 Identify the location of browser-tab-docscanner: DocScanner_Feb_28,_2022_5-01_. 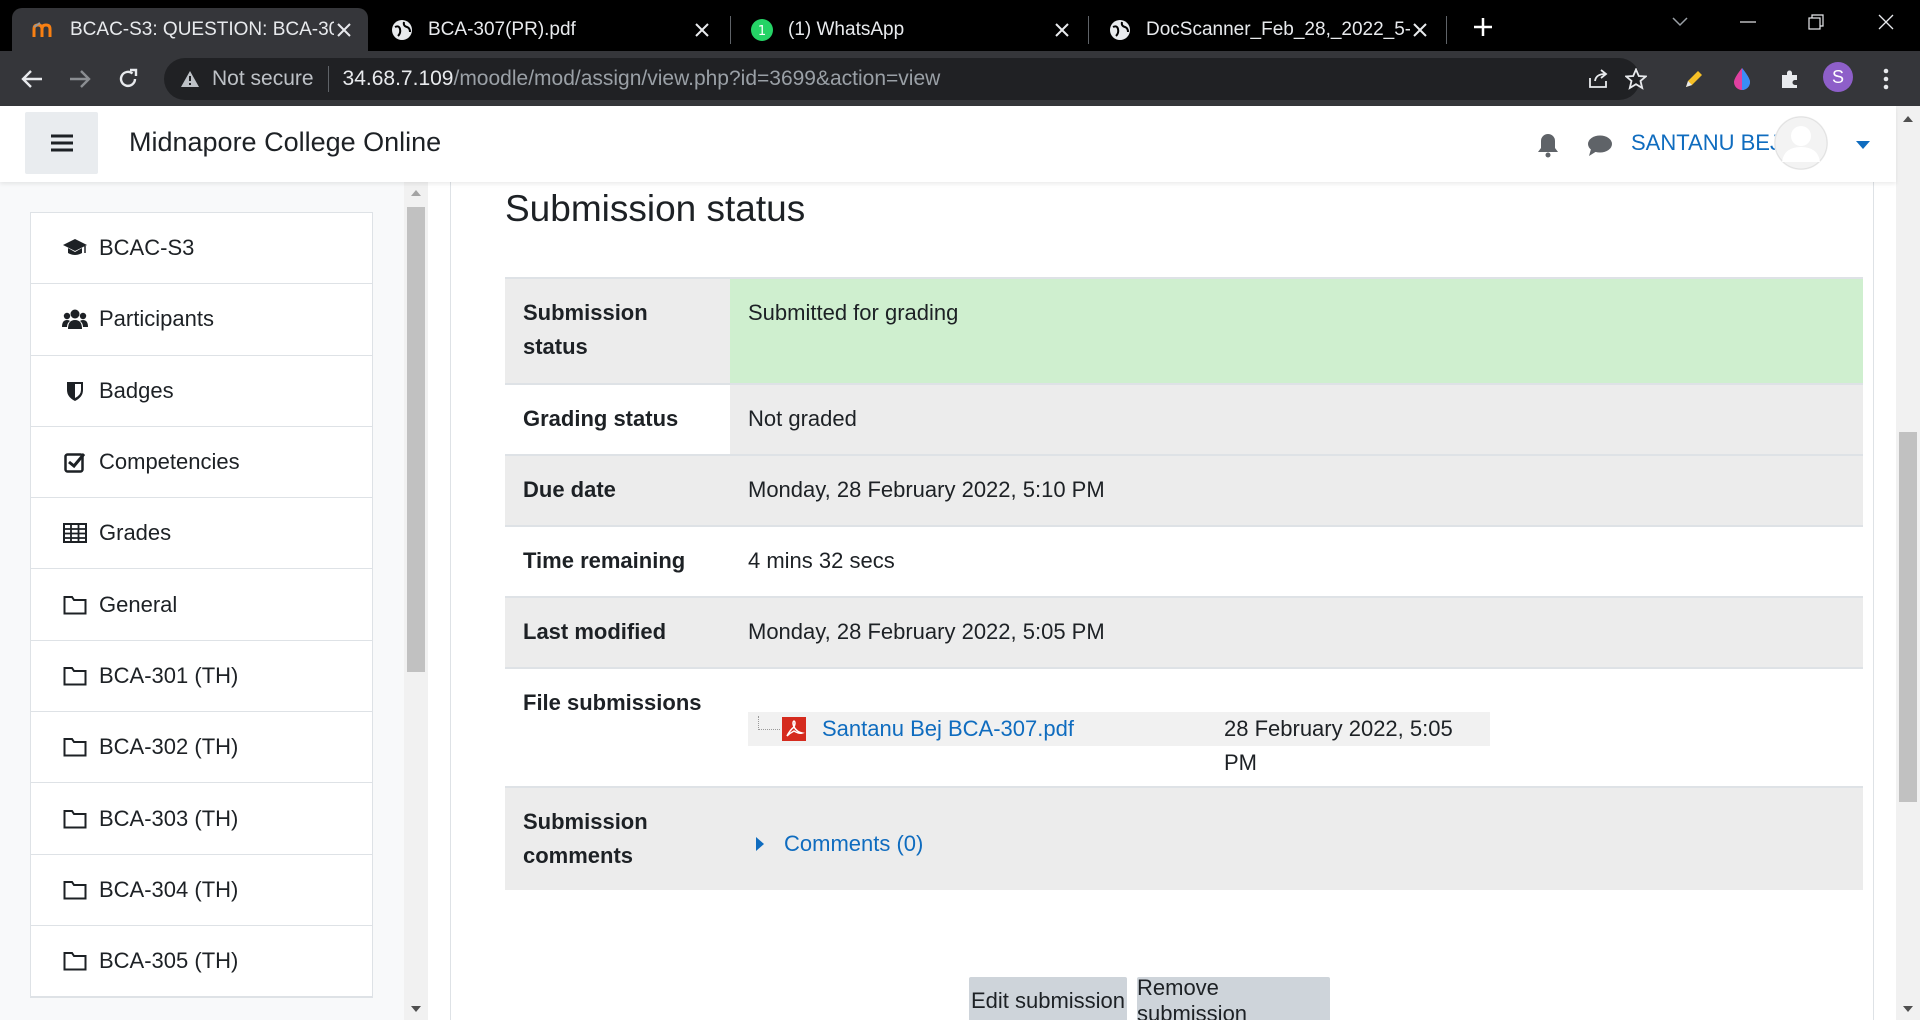
(1266, 29).